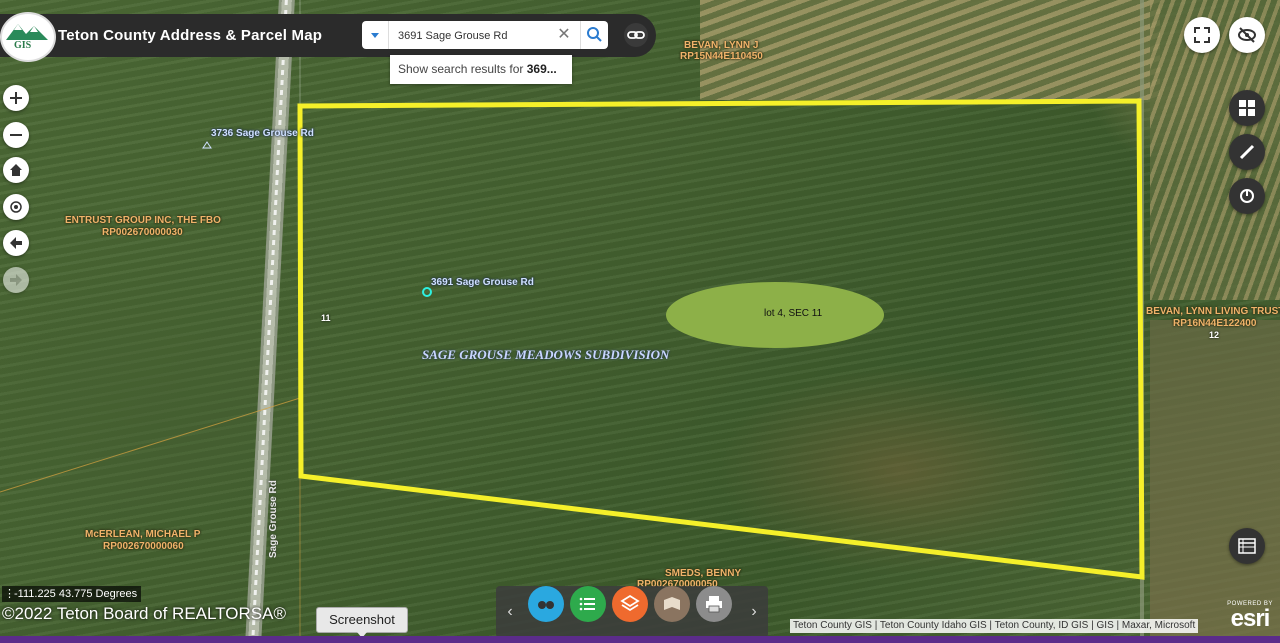 The height and width of the screenshot is (643, 1280). Describe the element at coordinates (76, 594) in the screenshot. I see `coordinates-text: -111.225 43.775 Degrees` at that location.